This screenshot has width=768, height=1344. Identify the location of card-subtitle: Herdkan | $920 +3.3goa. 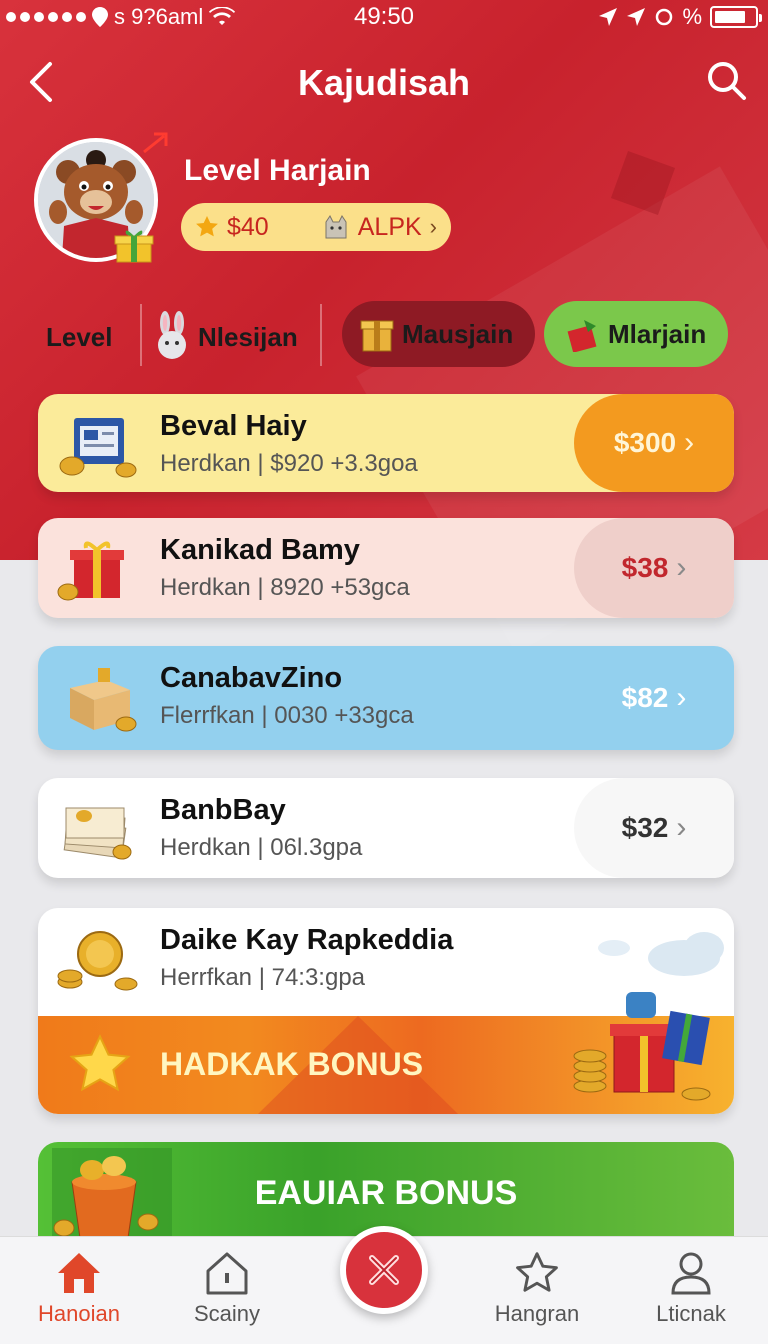
(289, 463).